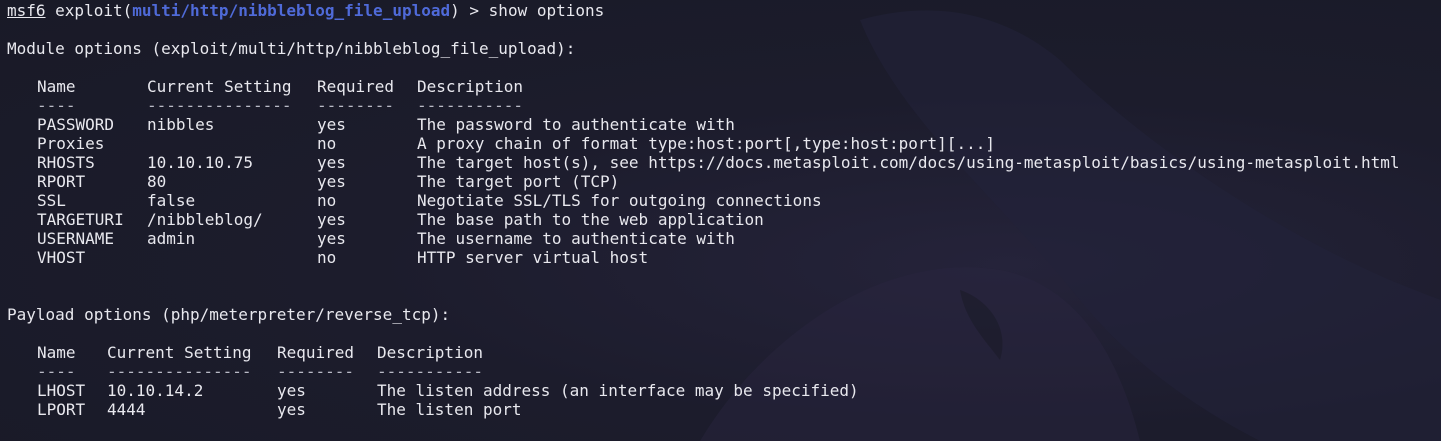 The image size is (1441, 441). Describe the element at coordinates (126, 409) in the screenshot. I see `option-current-setting: 4444` at that location.